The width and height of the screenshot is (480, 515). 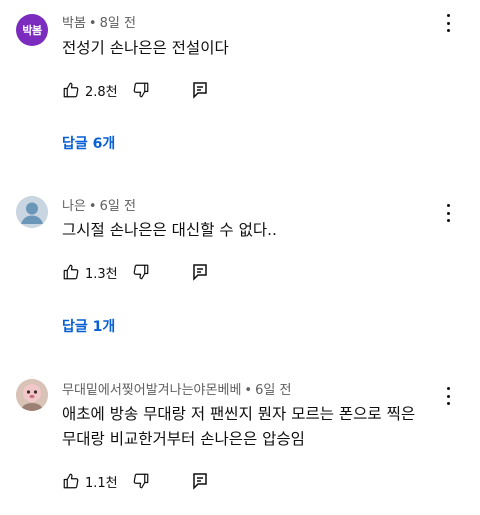 What do you see at coordinates (99, 206) in the screenshot?
I see `comment-meta: 나은 • 6일 전` at bounding box center [99, 206].